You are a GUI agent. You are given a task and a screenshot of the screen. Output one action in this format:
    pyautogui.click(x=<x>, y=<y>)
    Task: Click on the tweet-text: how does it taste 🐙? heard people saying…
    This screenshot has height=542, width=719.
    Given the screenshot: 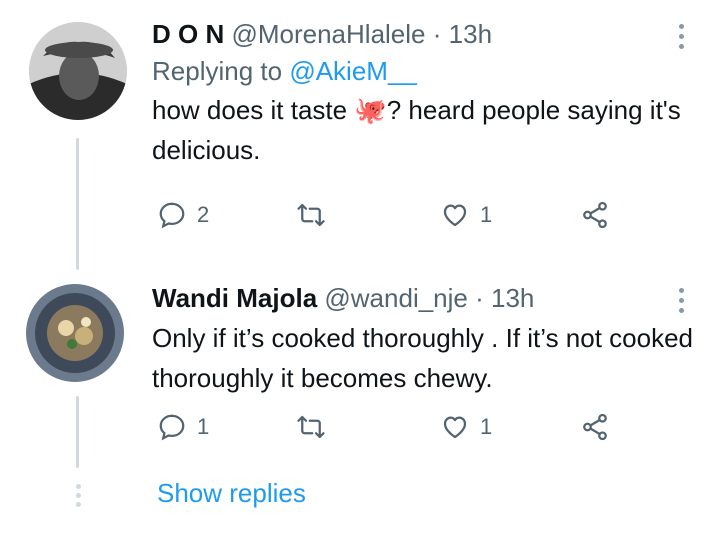 What is the action you would take?
    pyautogui.click(x=423, y=130)
    